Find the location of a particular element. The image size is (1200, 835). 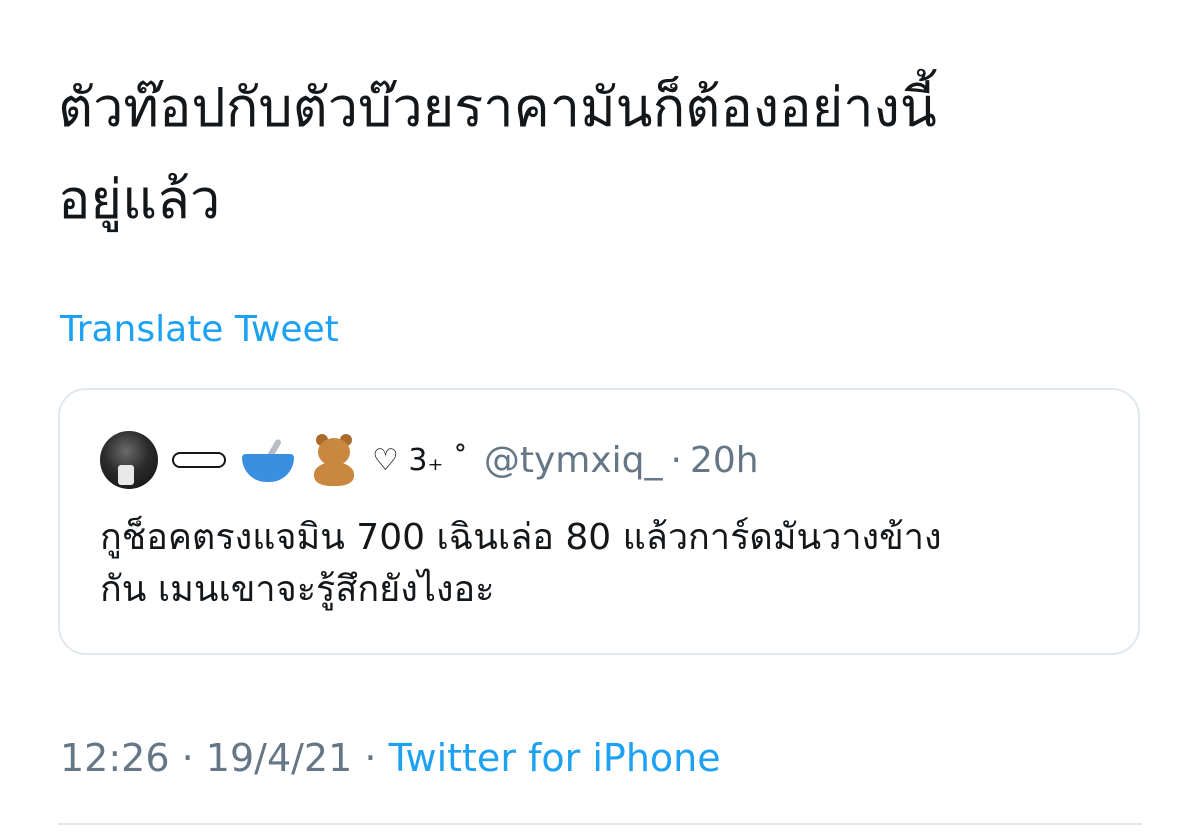

avatar is located at coordinates (129, 460).